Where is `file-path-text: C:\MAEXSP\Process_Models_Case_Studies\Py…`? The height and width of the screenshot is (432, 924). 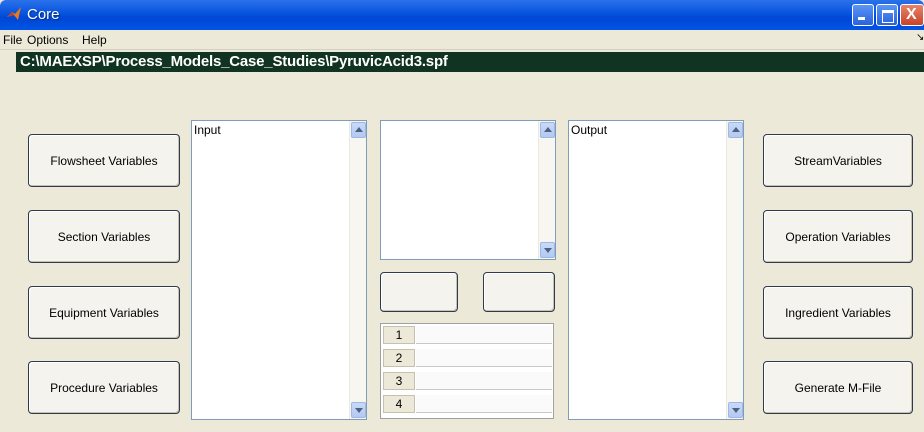 file-path-text: C:\MAEXSP\Process_Models_Case_Studies\Py… is located at coordinates (234, 61).